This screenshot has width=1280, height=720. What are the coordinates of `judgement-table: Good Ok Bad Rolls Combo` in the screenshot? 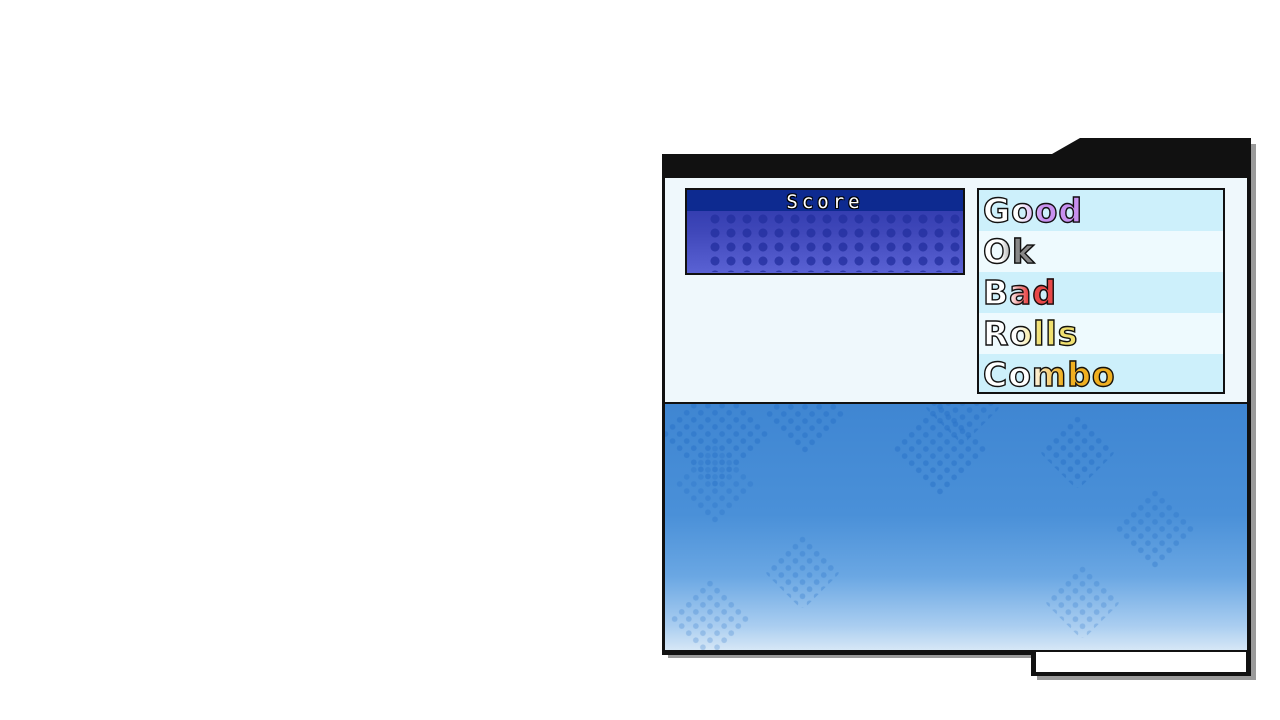 It's located at (1101, 291).